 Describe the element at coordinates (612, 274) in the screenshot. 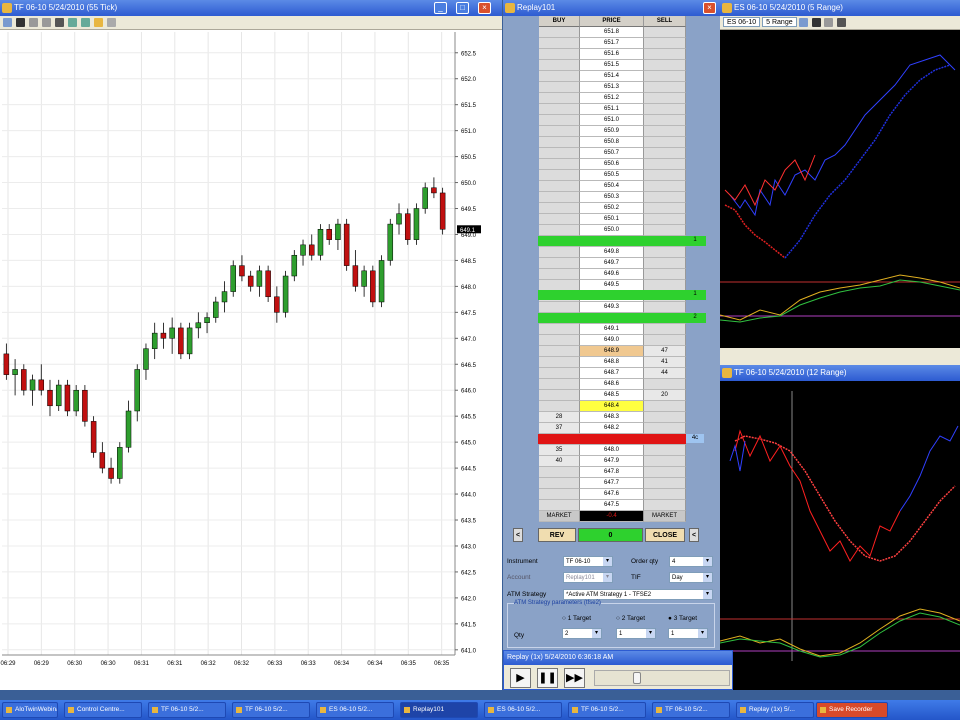

I see `dom-price-cell: 649.6` at that location.